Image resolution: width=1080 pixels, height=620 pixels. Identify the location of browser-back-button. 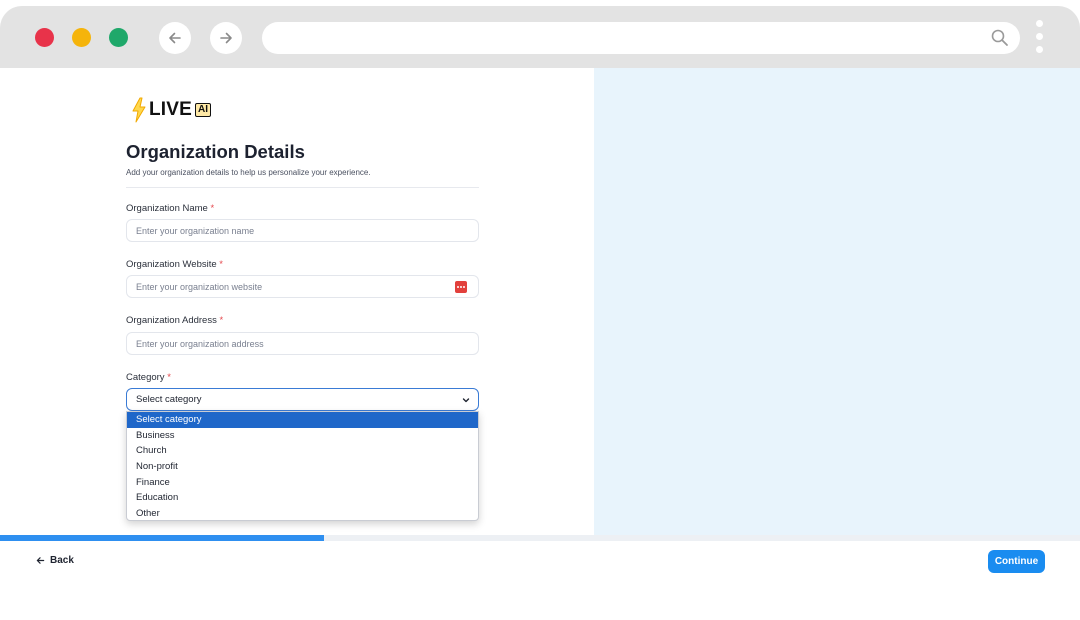
(175, 38).